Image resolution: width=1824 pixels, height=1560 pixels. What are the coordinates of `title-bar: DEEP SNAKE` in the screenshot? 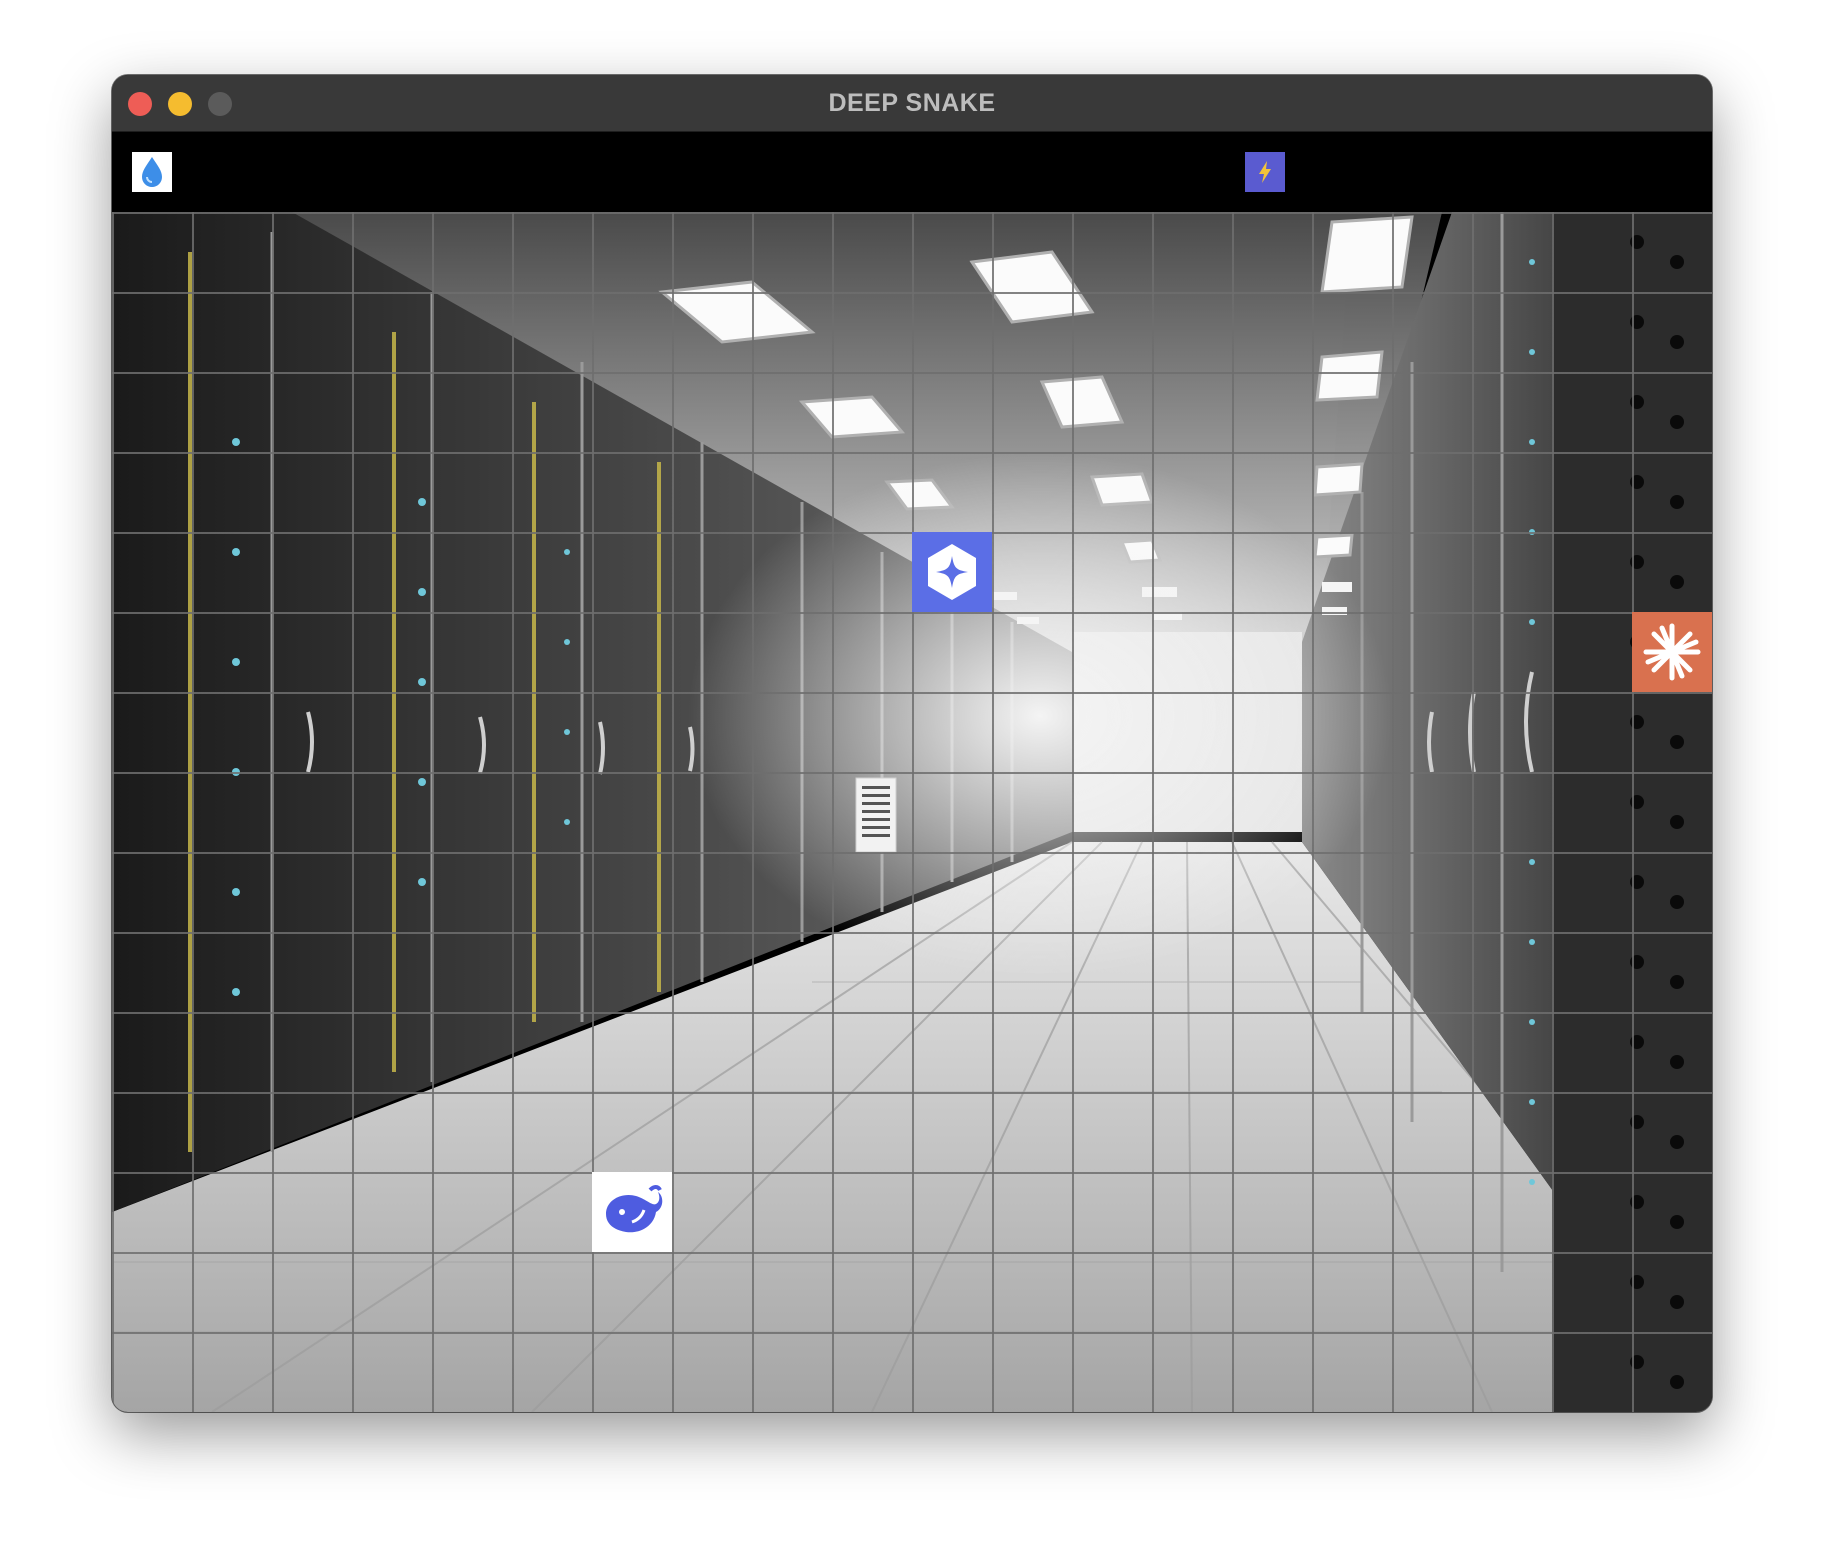 It's located at (912, 103).